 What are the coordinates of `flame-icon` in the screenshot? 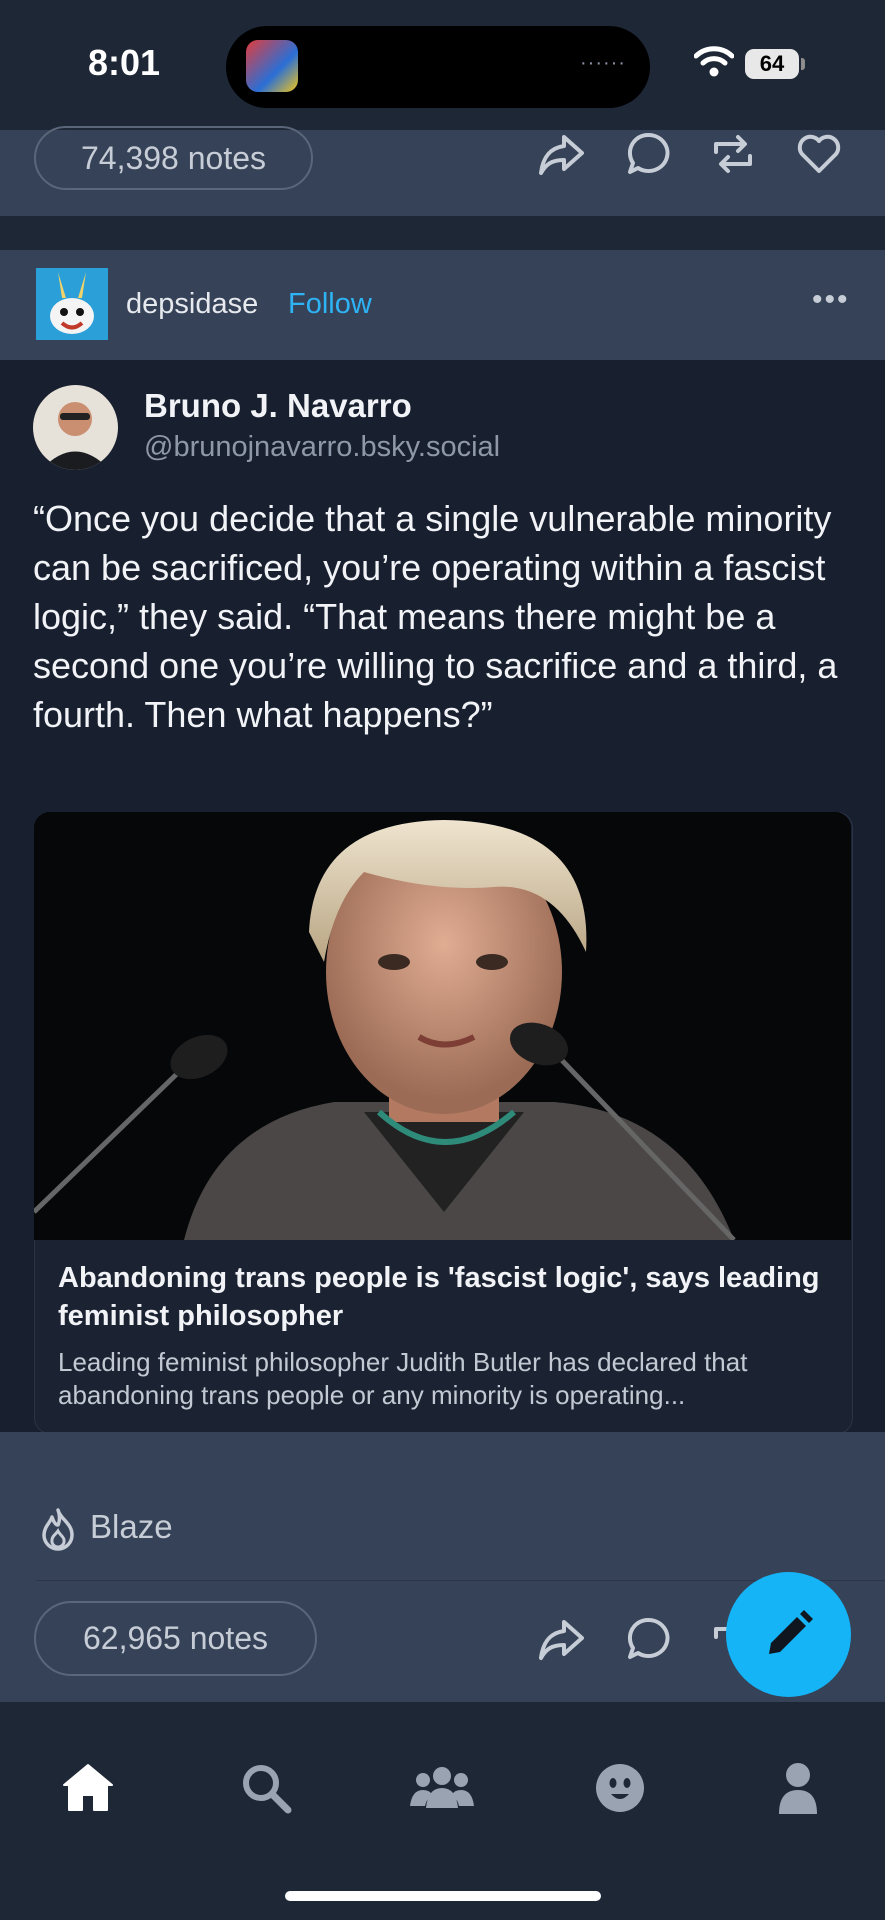 It's located at (58, 1529).